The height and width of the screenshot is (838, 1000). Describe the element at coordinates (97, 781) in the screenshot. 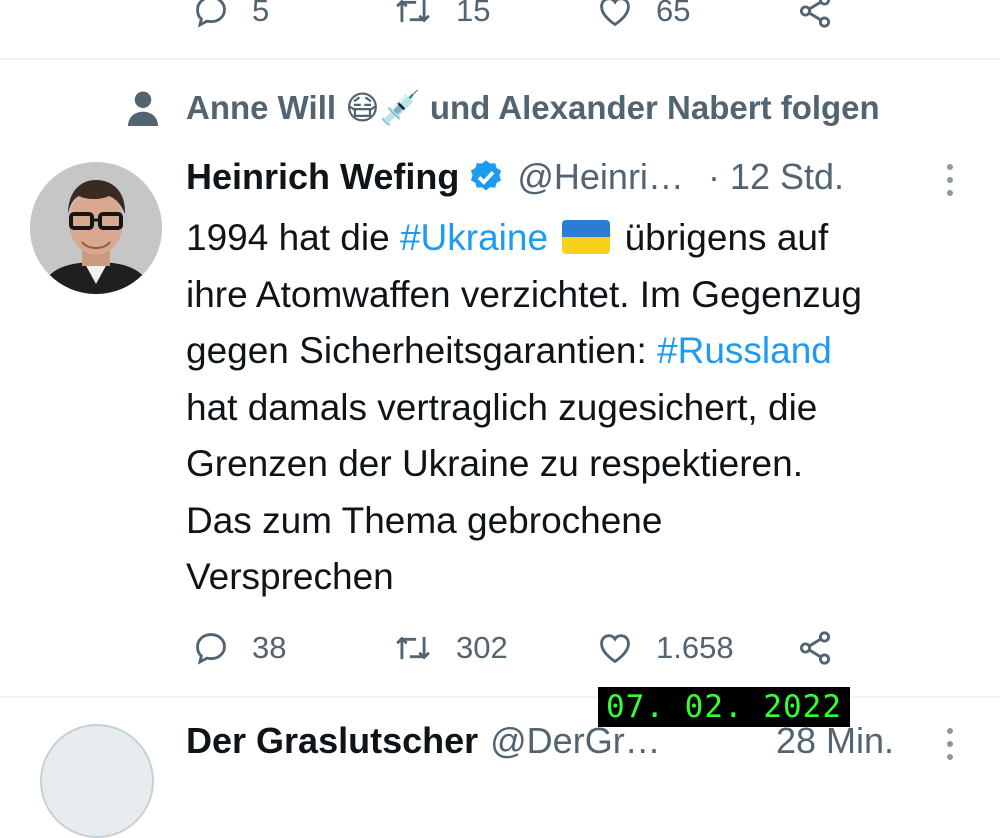

I see `next-tweet-avatar` at that location.